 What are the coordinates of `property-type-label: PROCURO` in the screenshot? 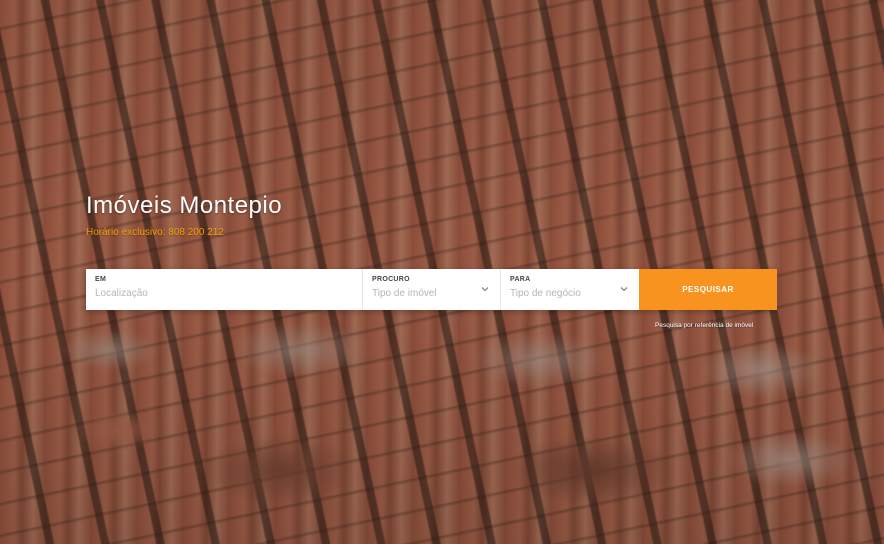 It's located at (391, 279).